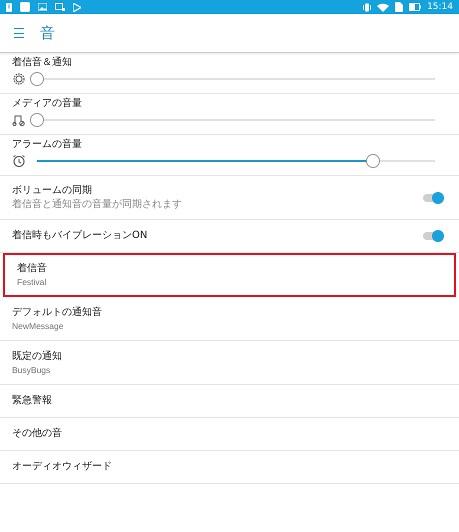 This screenshot has width=459, height=532. Describe the element at coordinates (62, 467) in the screenshot. I see `setting-label: オーディオウィザード` at that location.